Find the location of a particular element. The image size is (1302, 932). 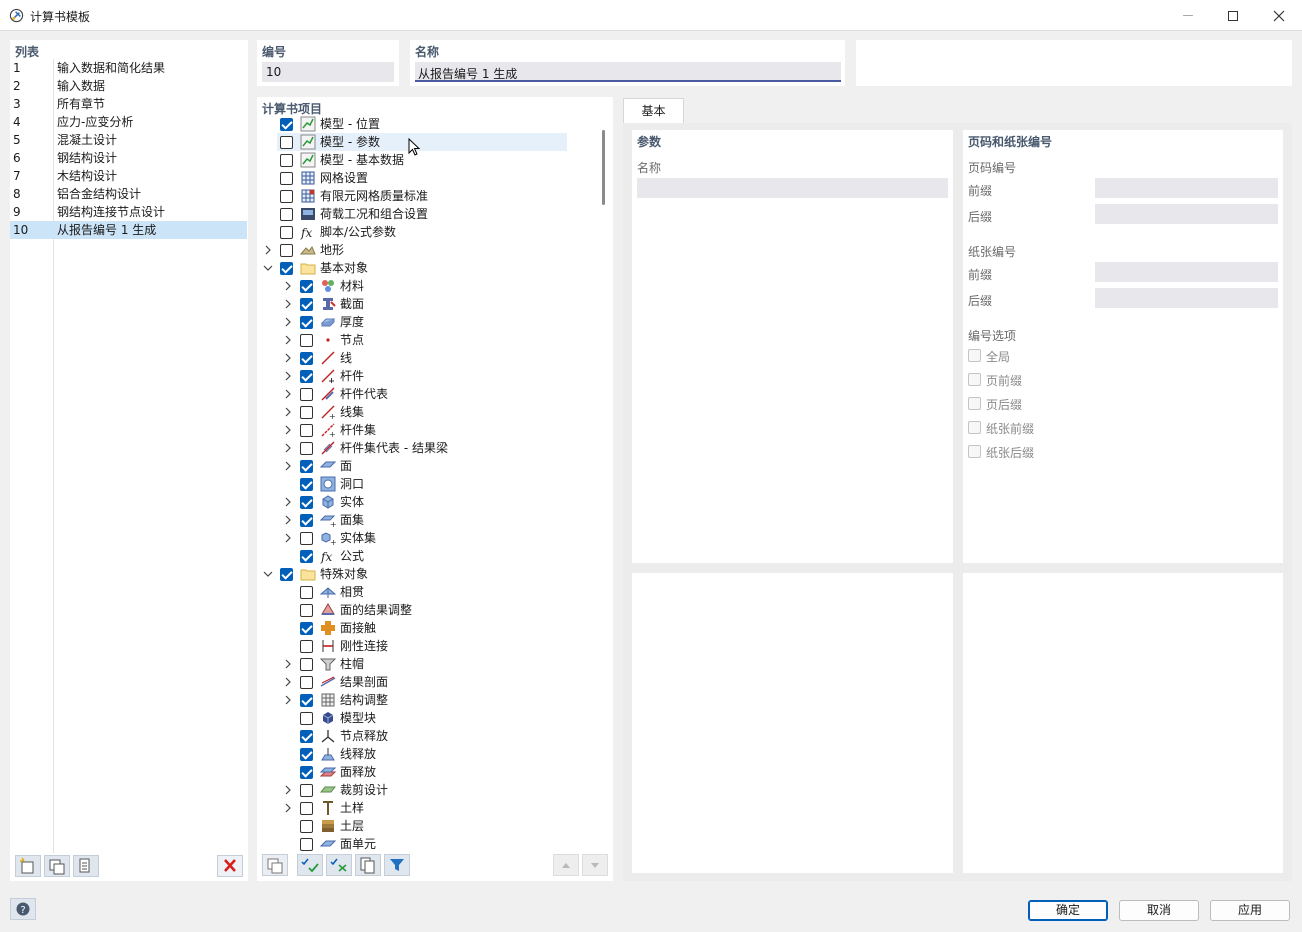

tree-item: 模型 - 基本数据 is located at coordinates (422, 160).